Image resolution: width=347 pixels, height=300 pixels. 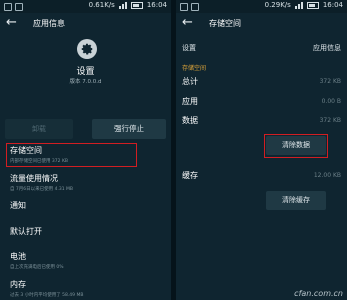 What do you see at coordinates (327, 48) in the screenshot?
I see `app-info-link: 应用信息` at bounding box center [327, 48].